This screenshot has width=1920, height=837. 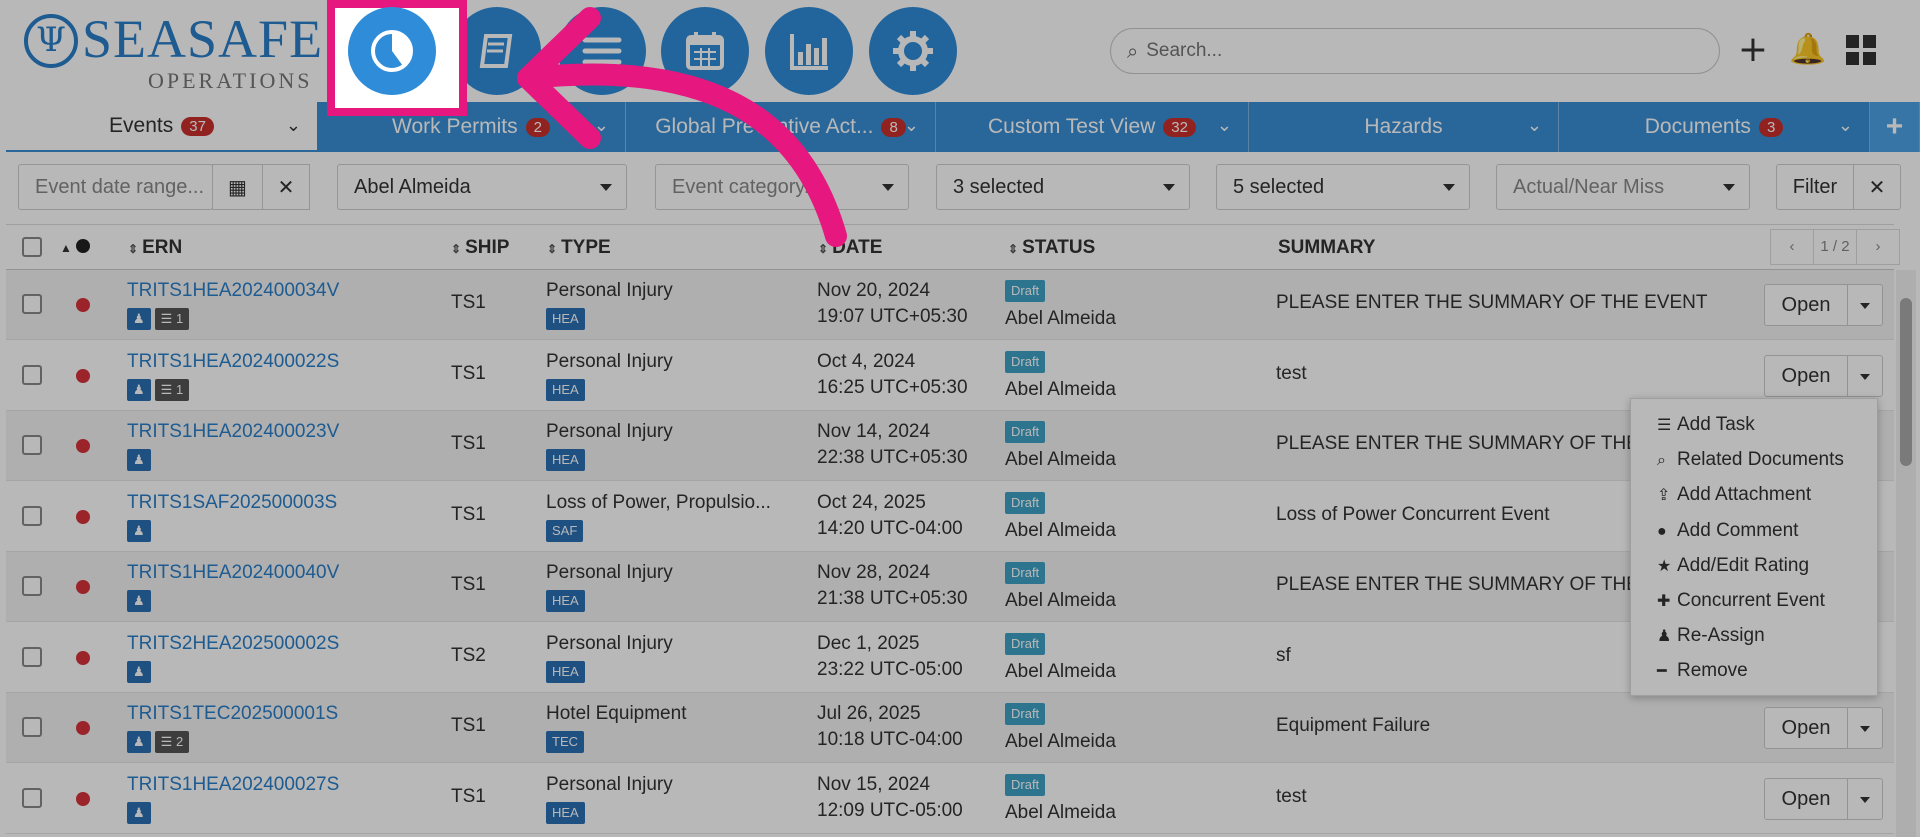 I want to click on calendar-icon: ▦, so click(x=237, y=187).